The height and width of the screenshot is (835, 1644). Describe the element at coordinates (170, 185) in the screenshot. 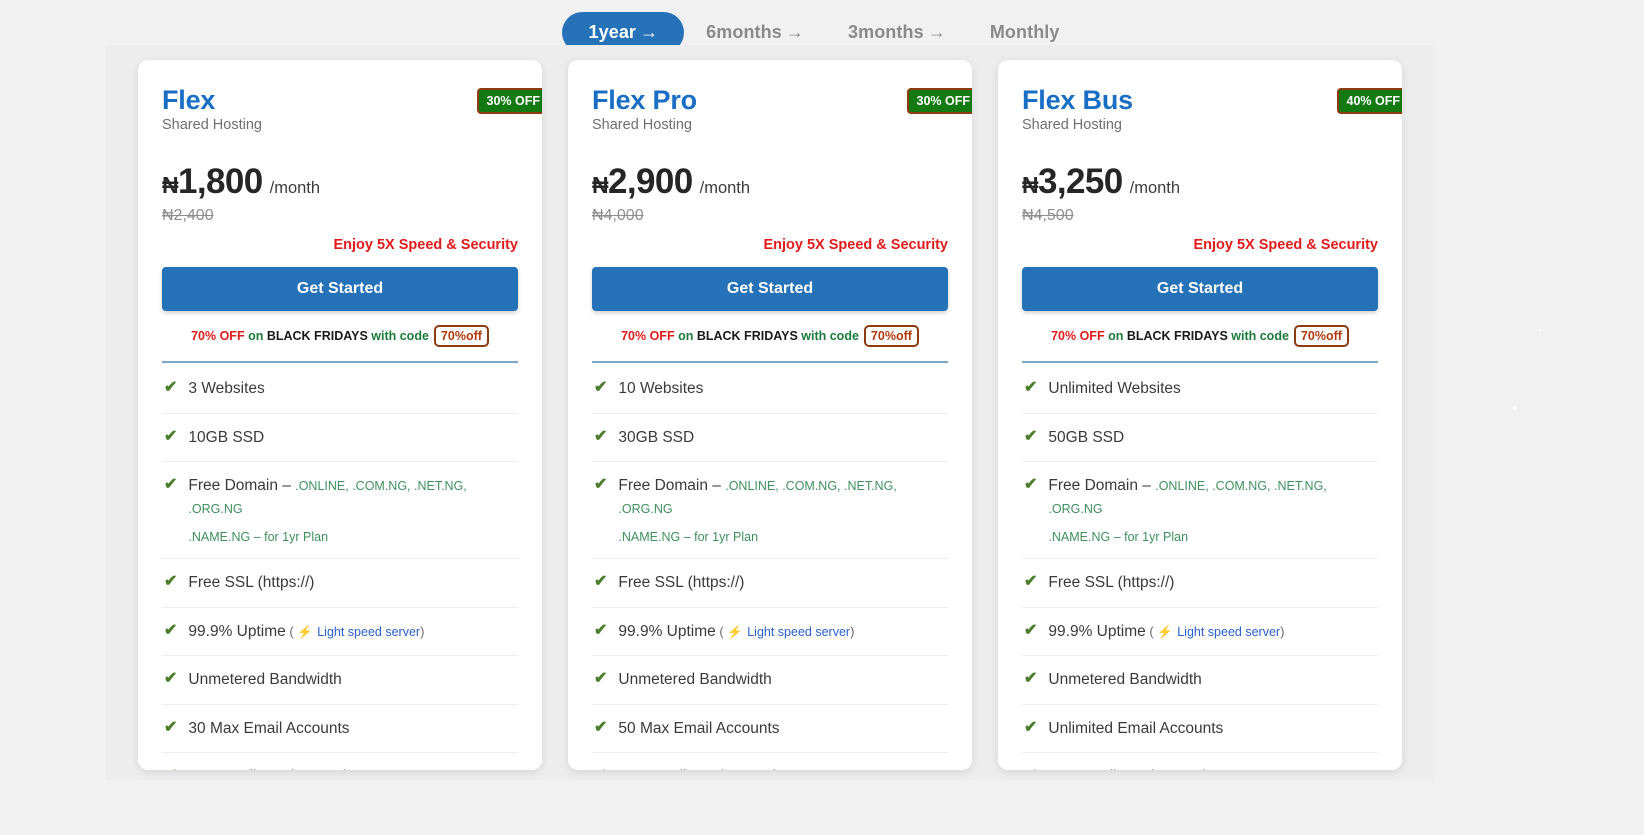

I see `naira-icon: ₦` at that location.